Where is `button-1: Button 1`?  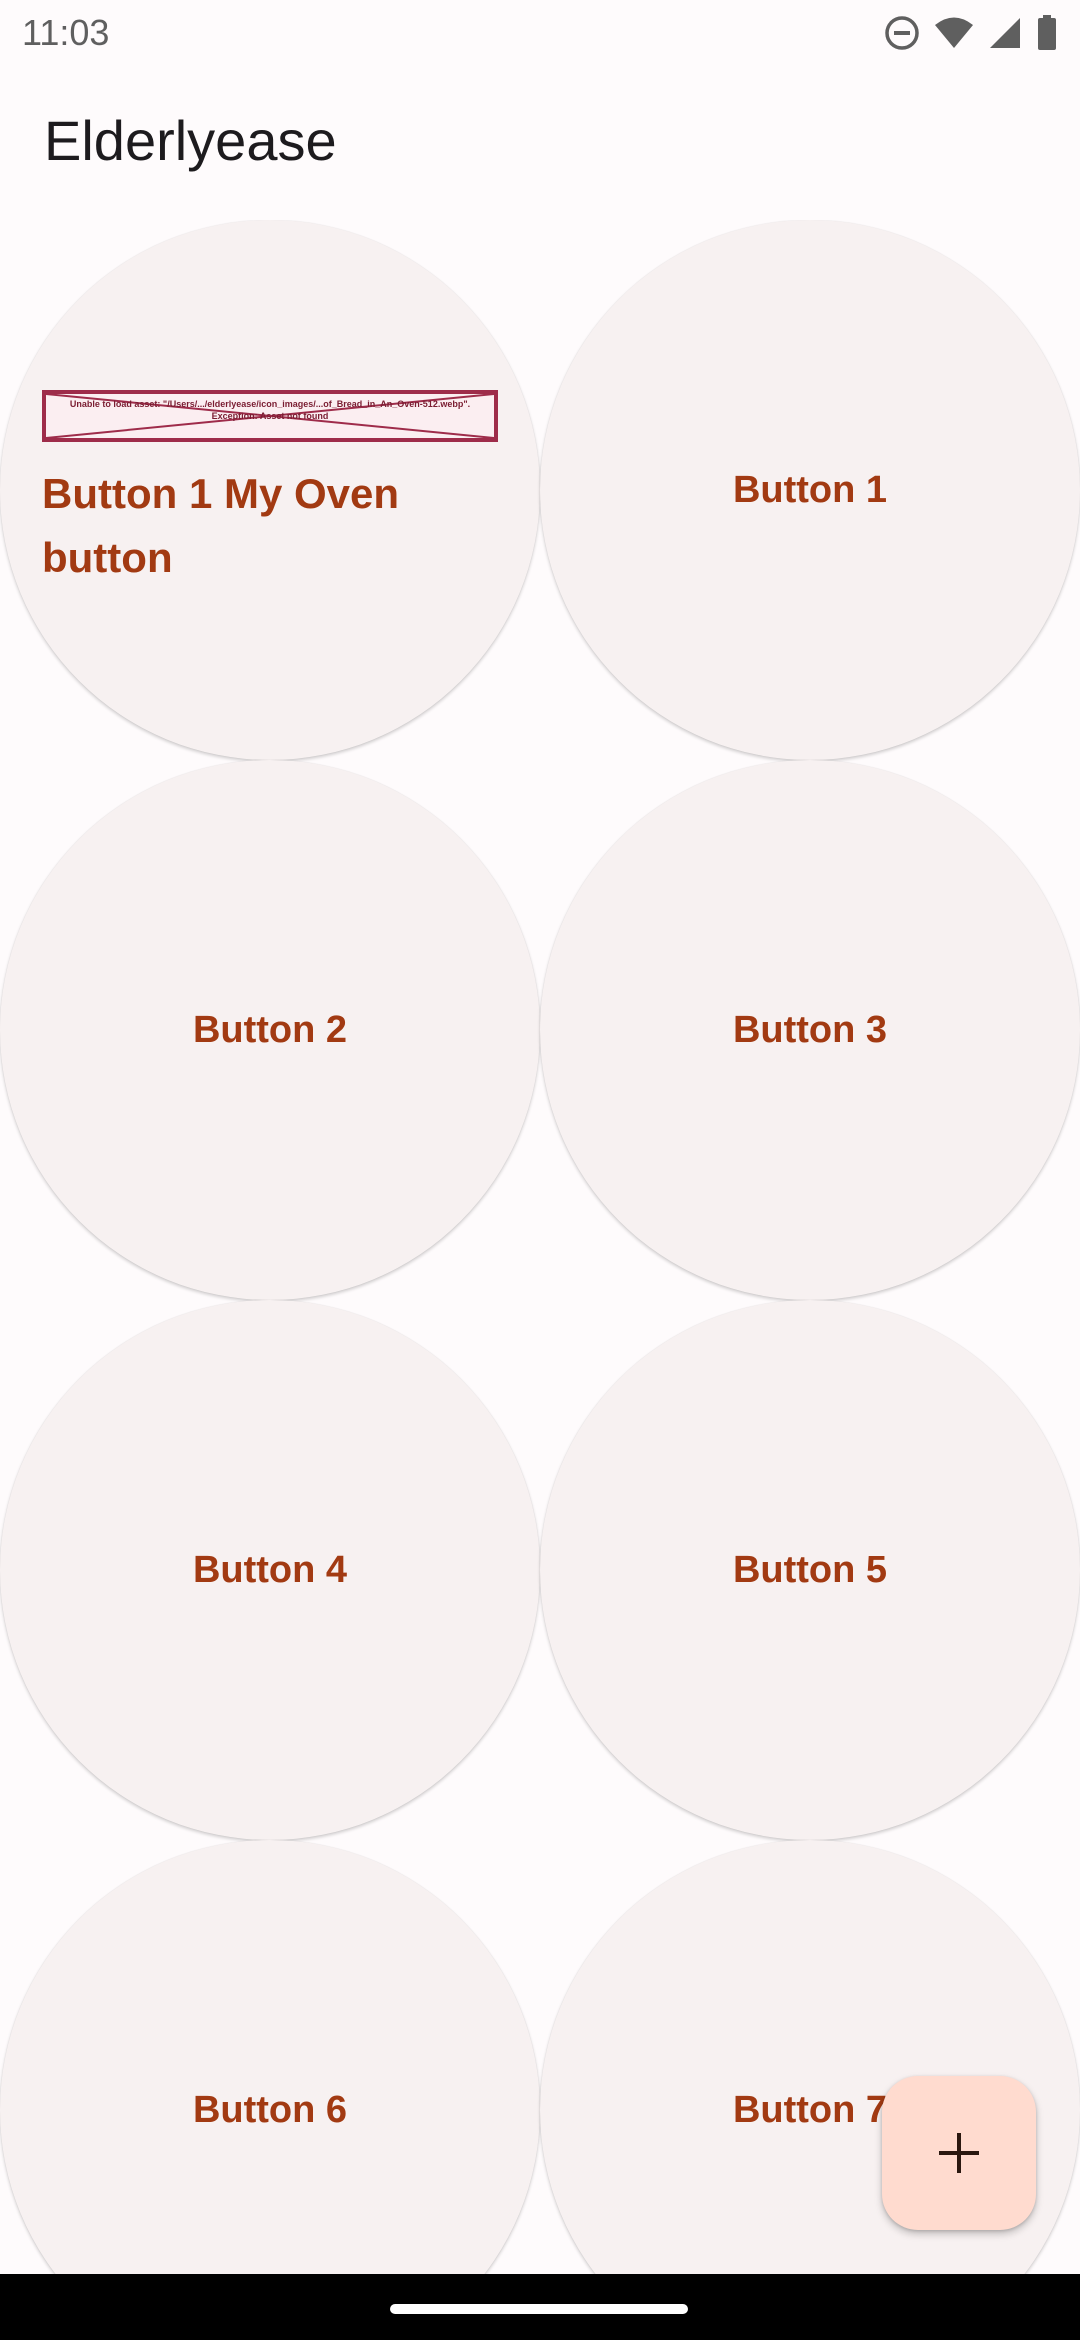 button-1: Button 1 is located at coordinates (810, 490).